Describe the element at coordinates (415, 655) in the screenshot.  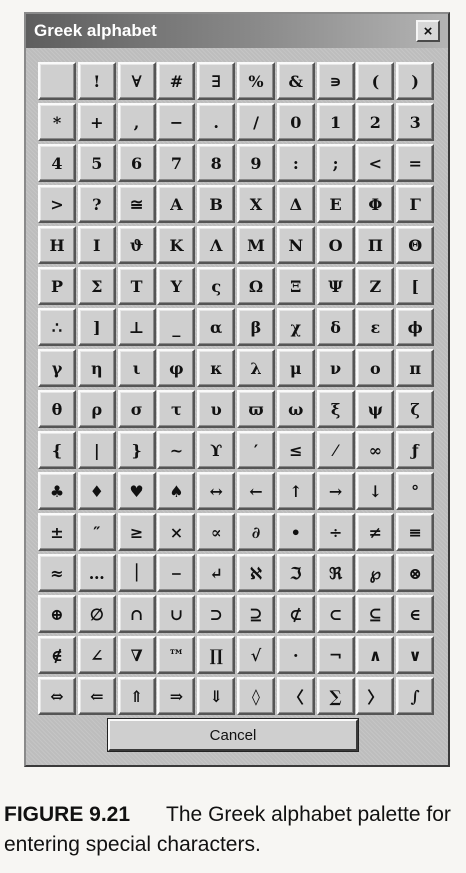
I see `symbol-key: ∨` at that location.